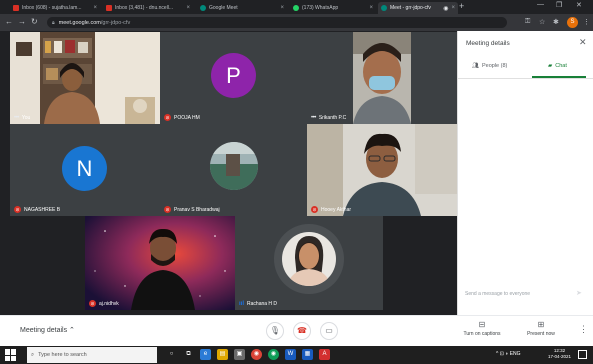 Image resolution: width=593 pixels, height=364 pixels. What do you see at coordinates (561, 66) in the screenshot?
I see `tab-chat-label: Chat` at bounding box center [561, 66].